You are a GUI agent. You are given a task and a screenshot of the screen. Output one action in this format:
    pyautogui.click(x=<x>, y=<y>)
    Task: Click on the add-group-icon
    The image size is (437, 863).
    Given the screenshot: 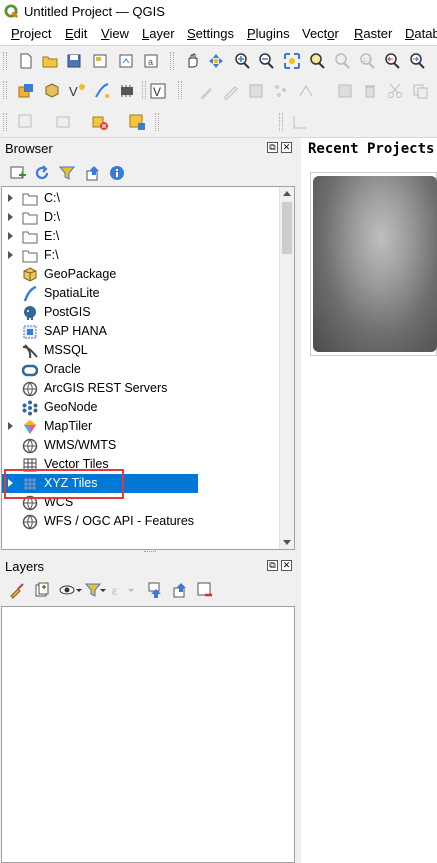 What is the action you would take?
    pyautogui.click(x=42, y=590)
    